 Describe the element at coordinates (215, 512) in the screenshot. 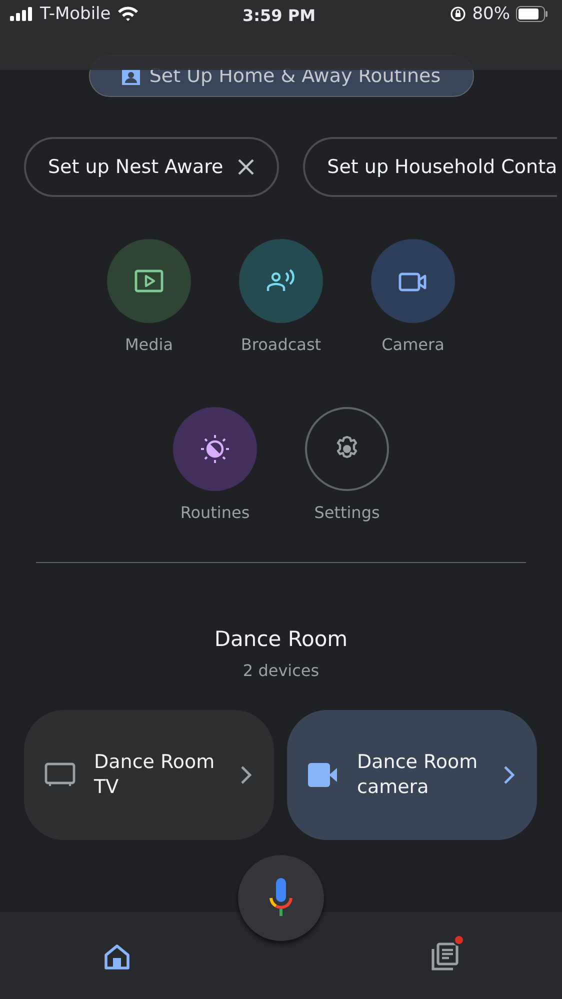

I see `action-label: Routines` at that location.